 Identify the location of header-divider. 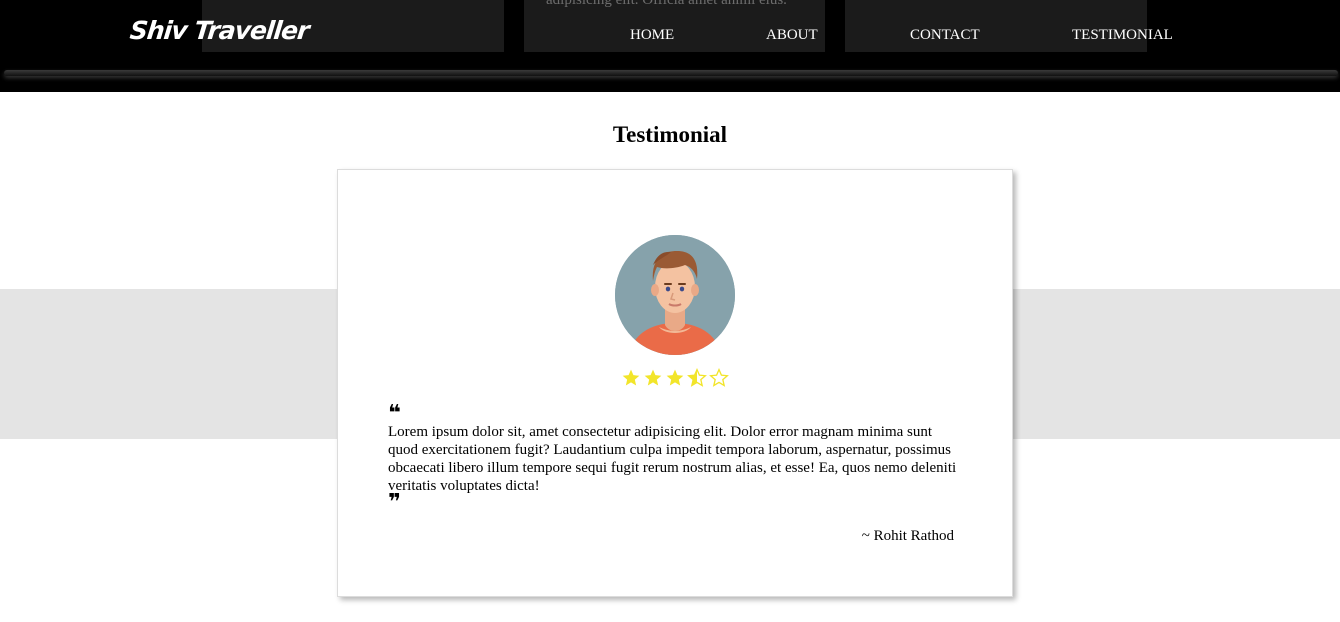
(671, 73).